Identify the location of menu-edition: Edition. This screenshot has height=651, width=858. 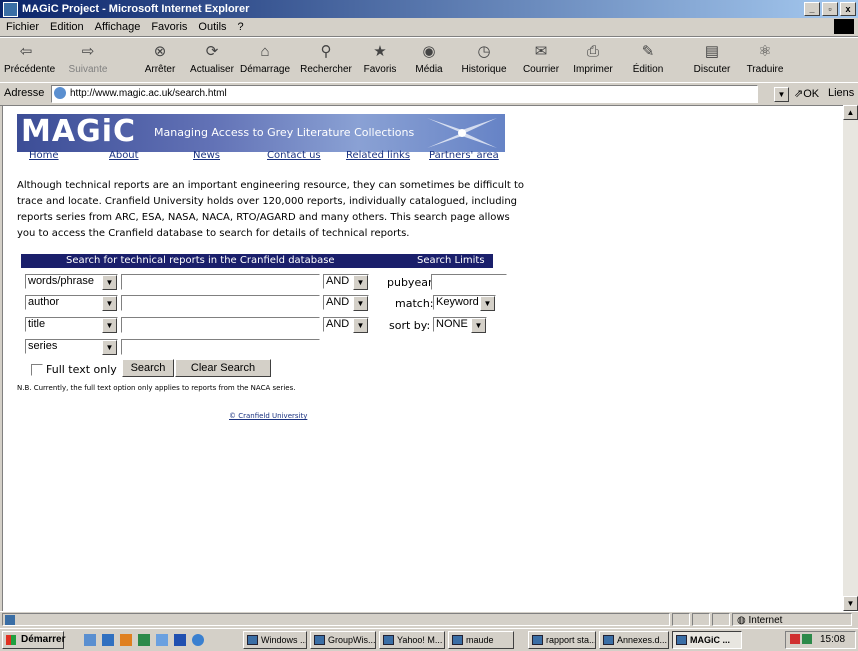
(67, 27).